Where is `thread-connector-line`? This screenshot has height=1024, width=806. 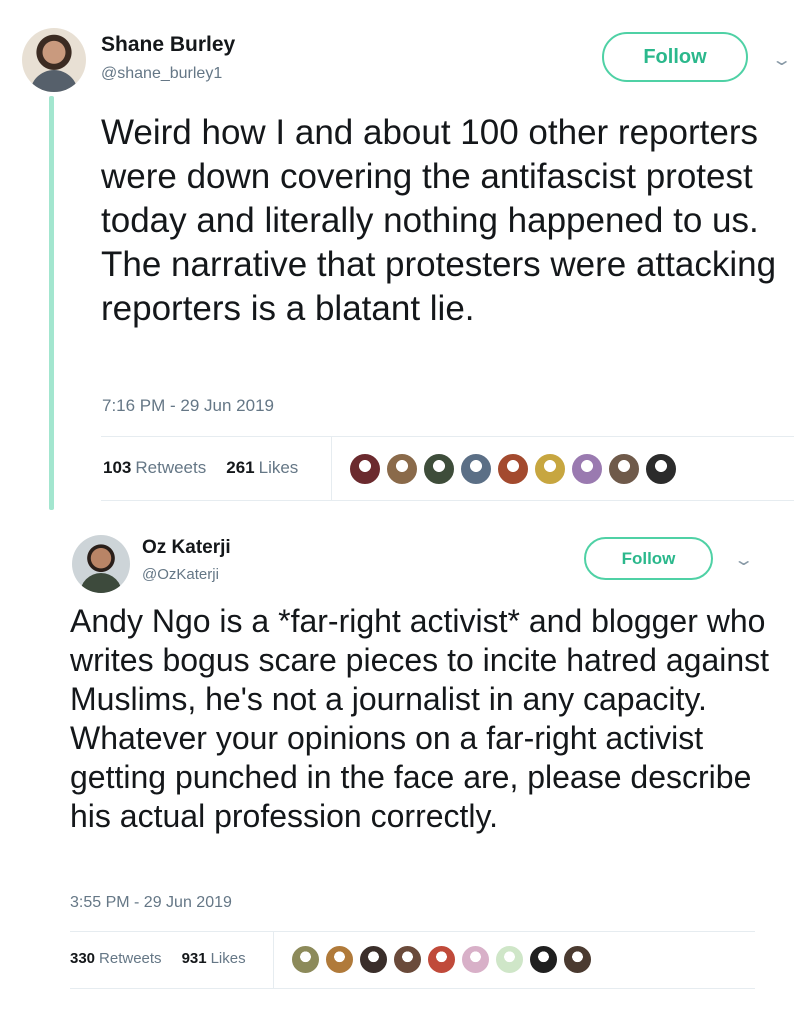
thread-connector-line is located at coordinates (51, 303).